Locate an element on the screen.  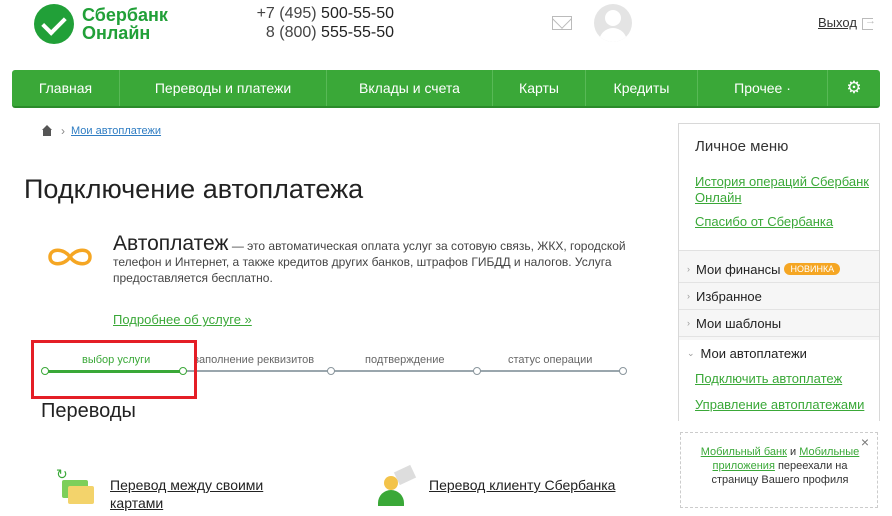
step-label-status: статус операции is located at coordinates (550, 360).